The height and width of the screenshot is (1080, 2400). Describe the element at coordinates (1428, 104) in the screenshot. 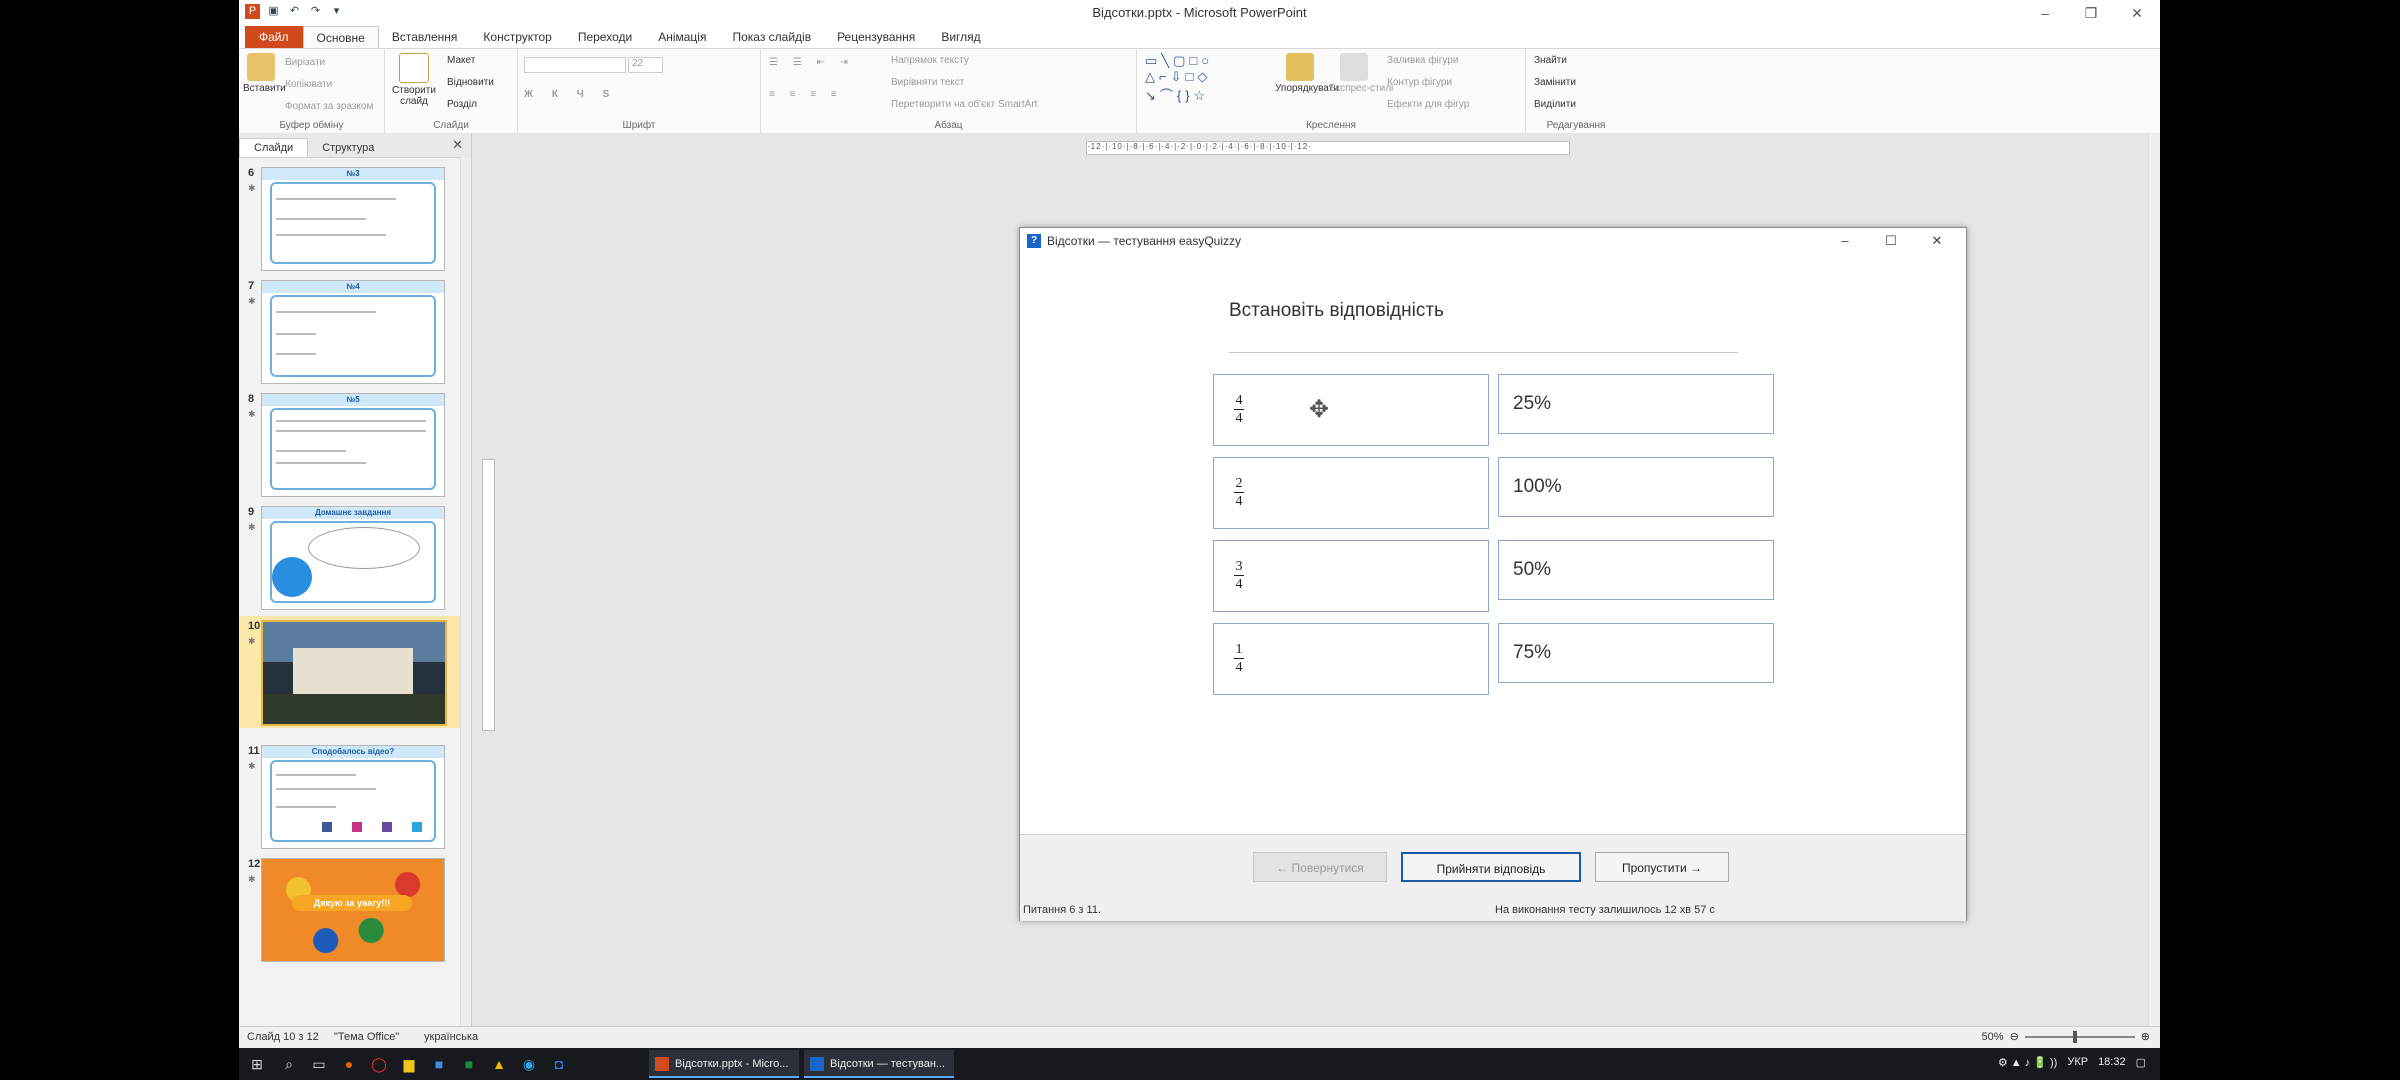

I see `shape-effects-button: Ефекти для фігур` at that location.